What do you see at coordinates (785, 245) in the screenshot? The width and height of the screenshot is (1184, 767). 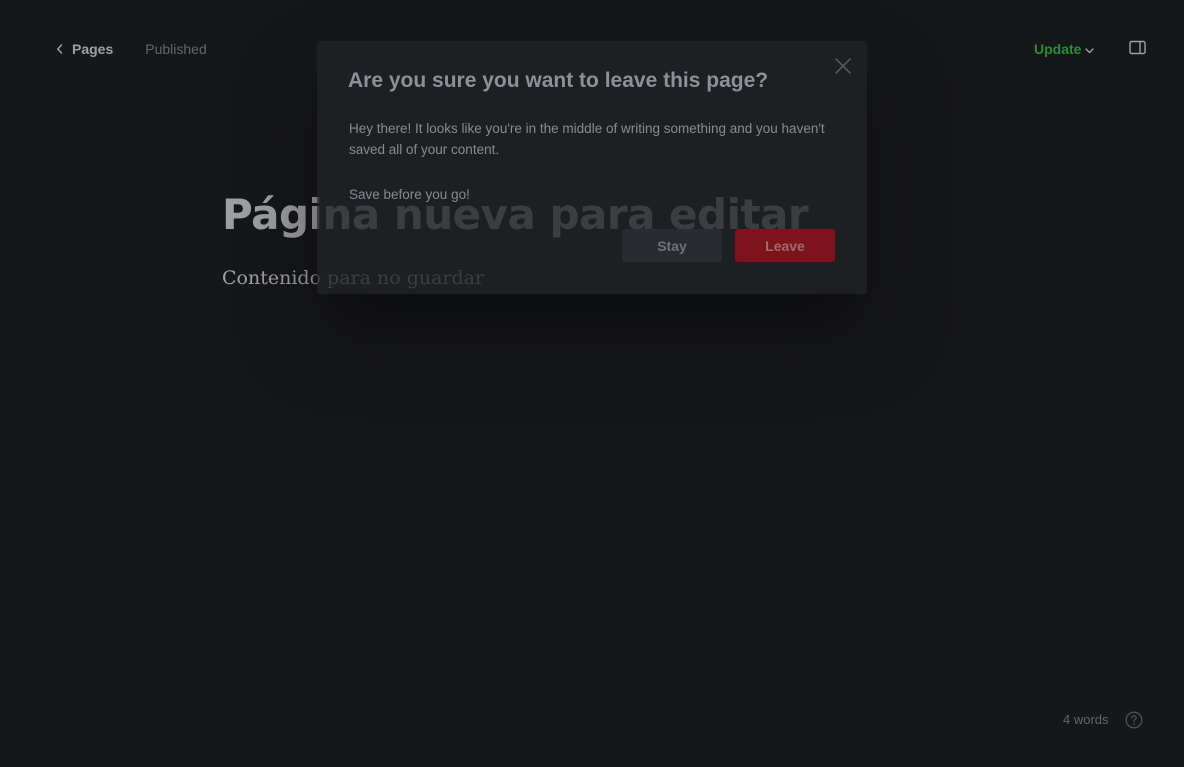 I see `leave-button: Leave` at bounding box center [785, 245].